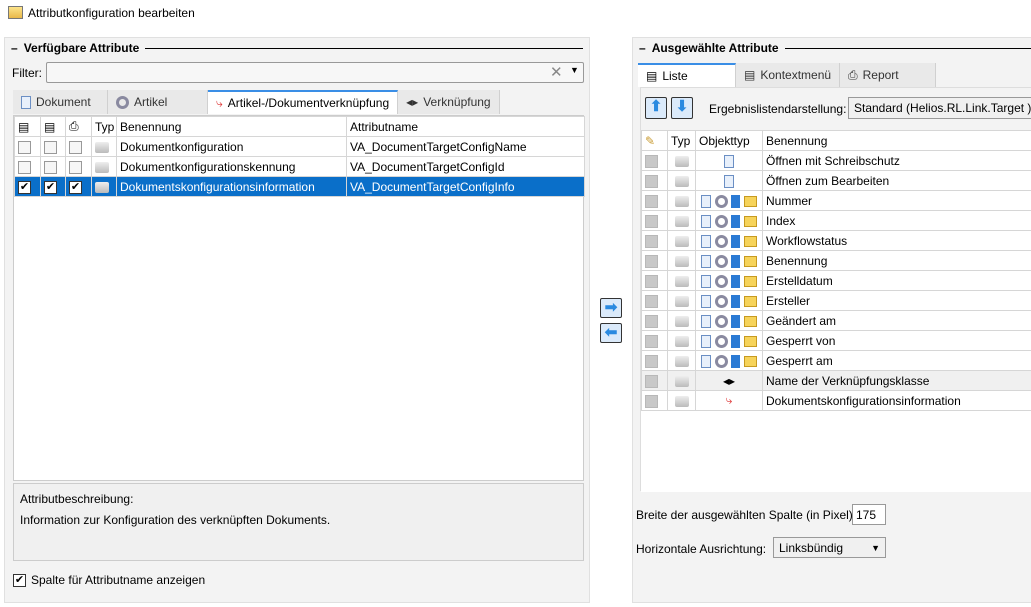 This screenshot has height=607, width=1031. What do you see at coordinates (654, 140) in the screenshot?
I see `edit-column-pencil-icon: ✎` at bounding box center [654, 140].